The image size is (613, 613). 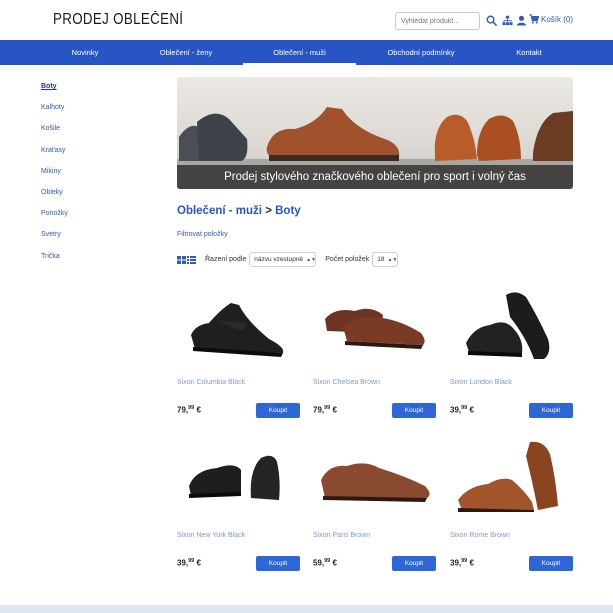 What do you see at coordinates (118, 20) in the screenshot?
I see `site-logo: PRODEJ OBLEČENÍ` at bounding box center [118, 20].